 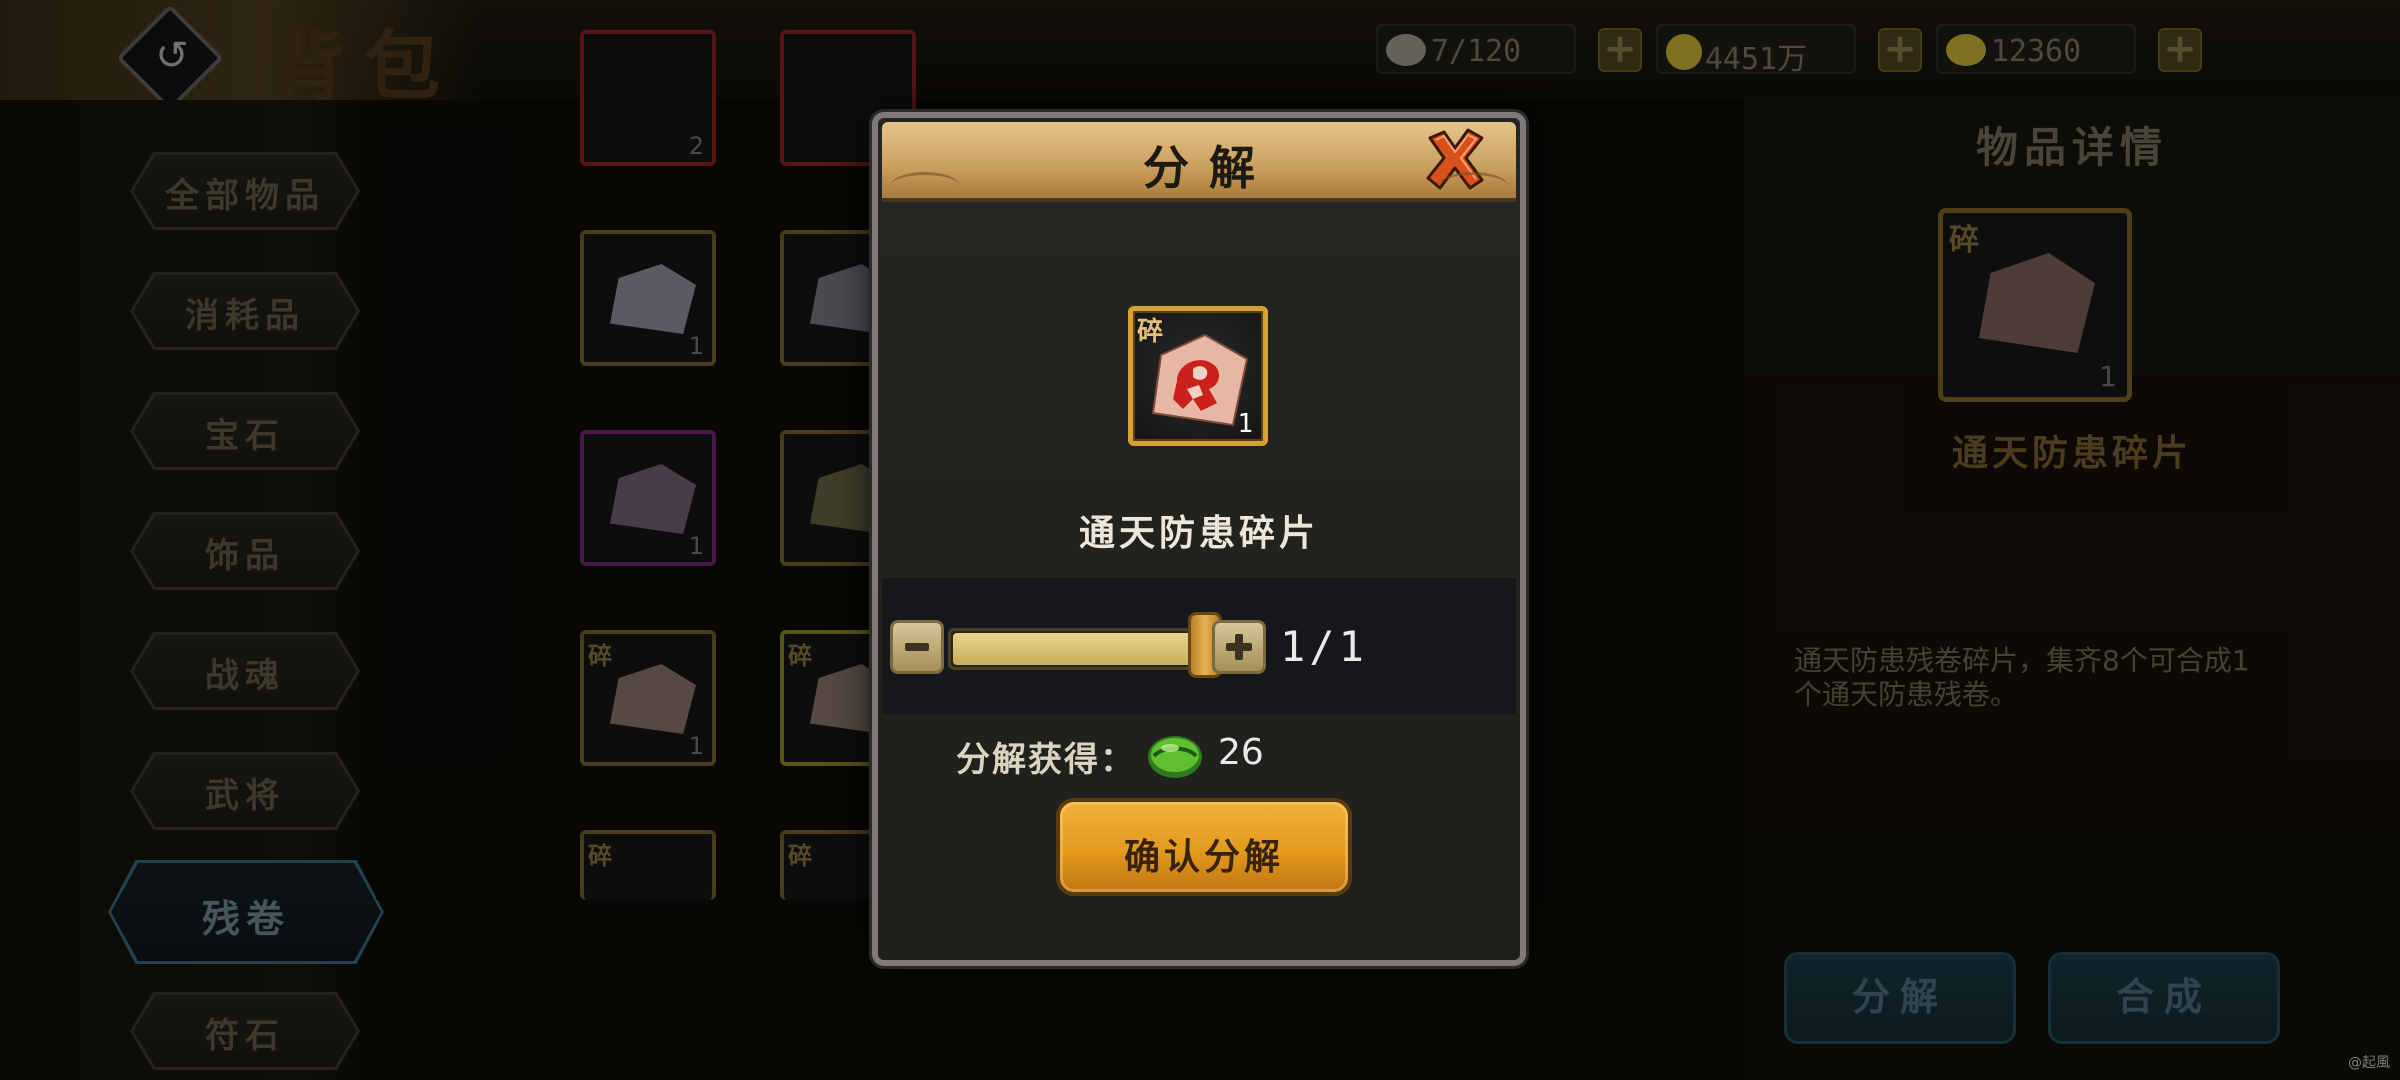 What do you see at coordinates (917, 647) in the screenshot?
I see `decrease-quantity-button` at bounding box center [917, 647].